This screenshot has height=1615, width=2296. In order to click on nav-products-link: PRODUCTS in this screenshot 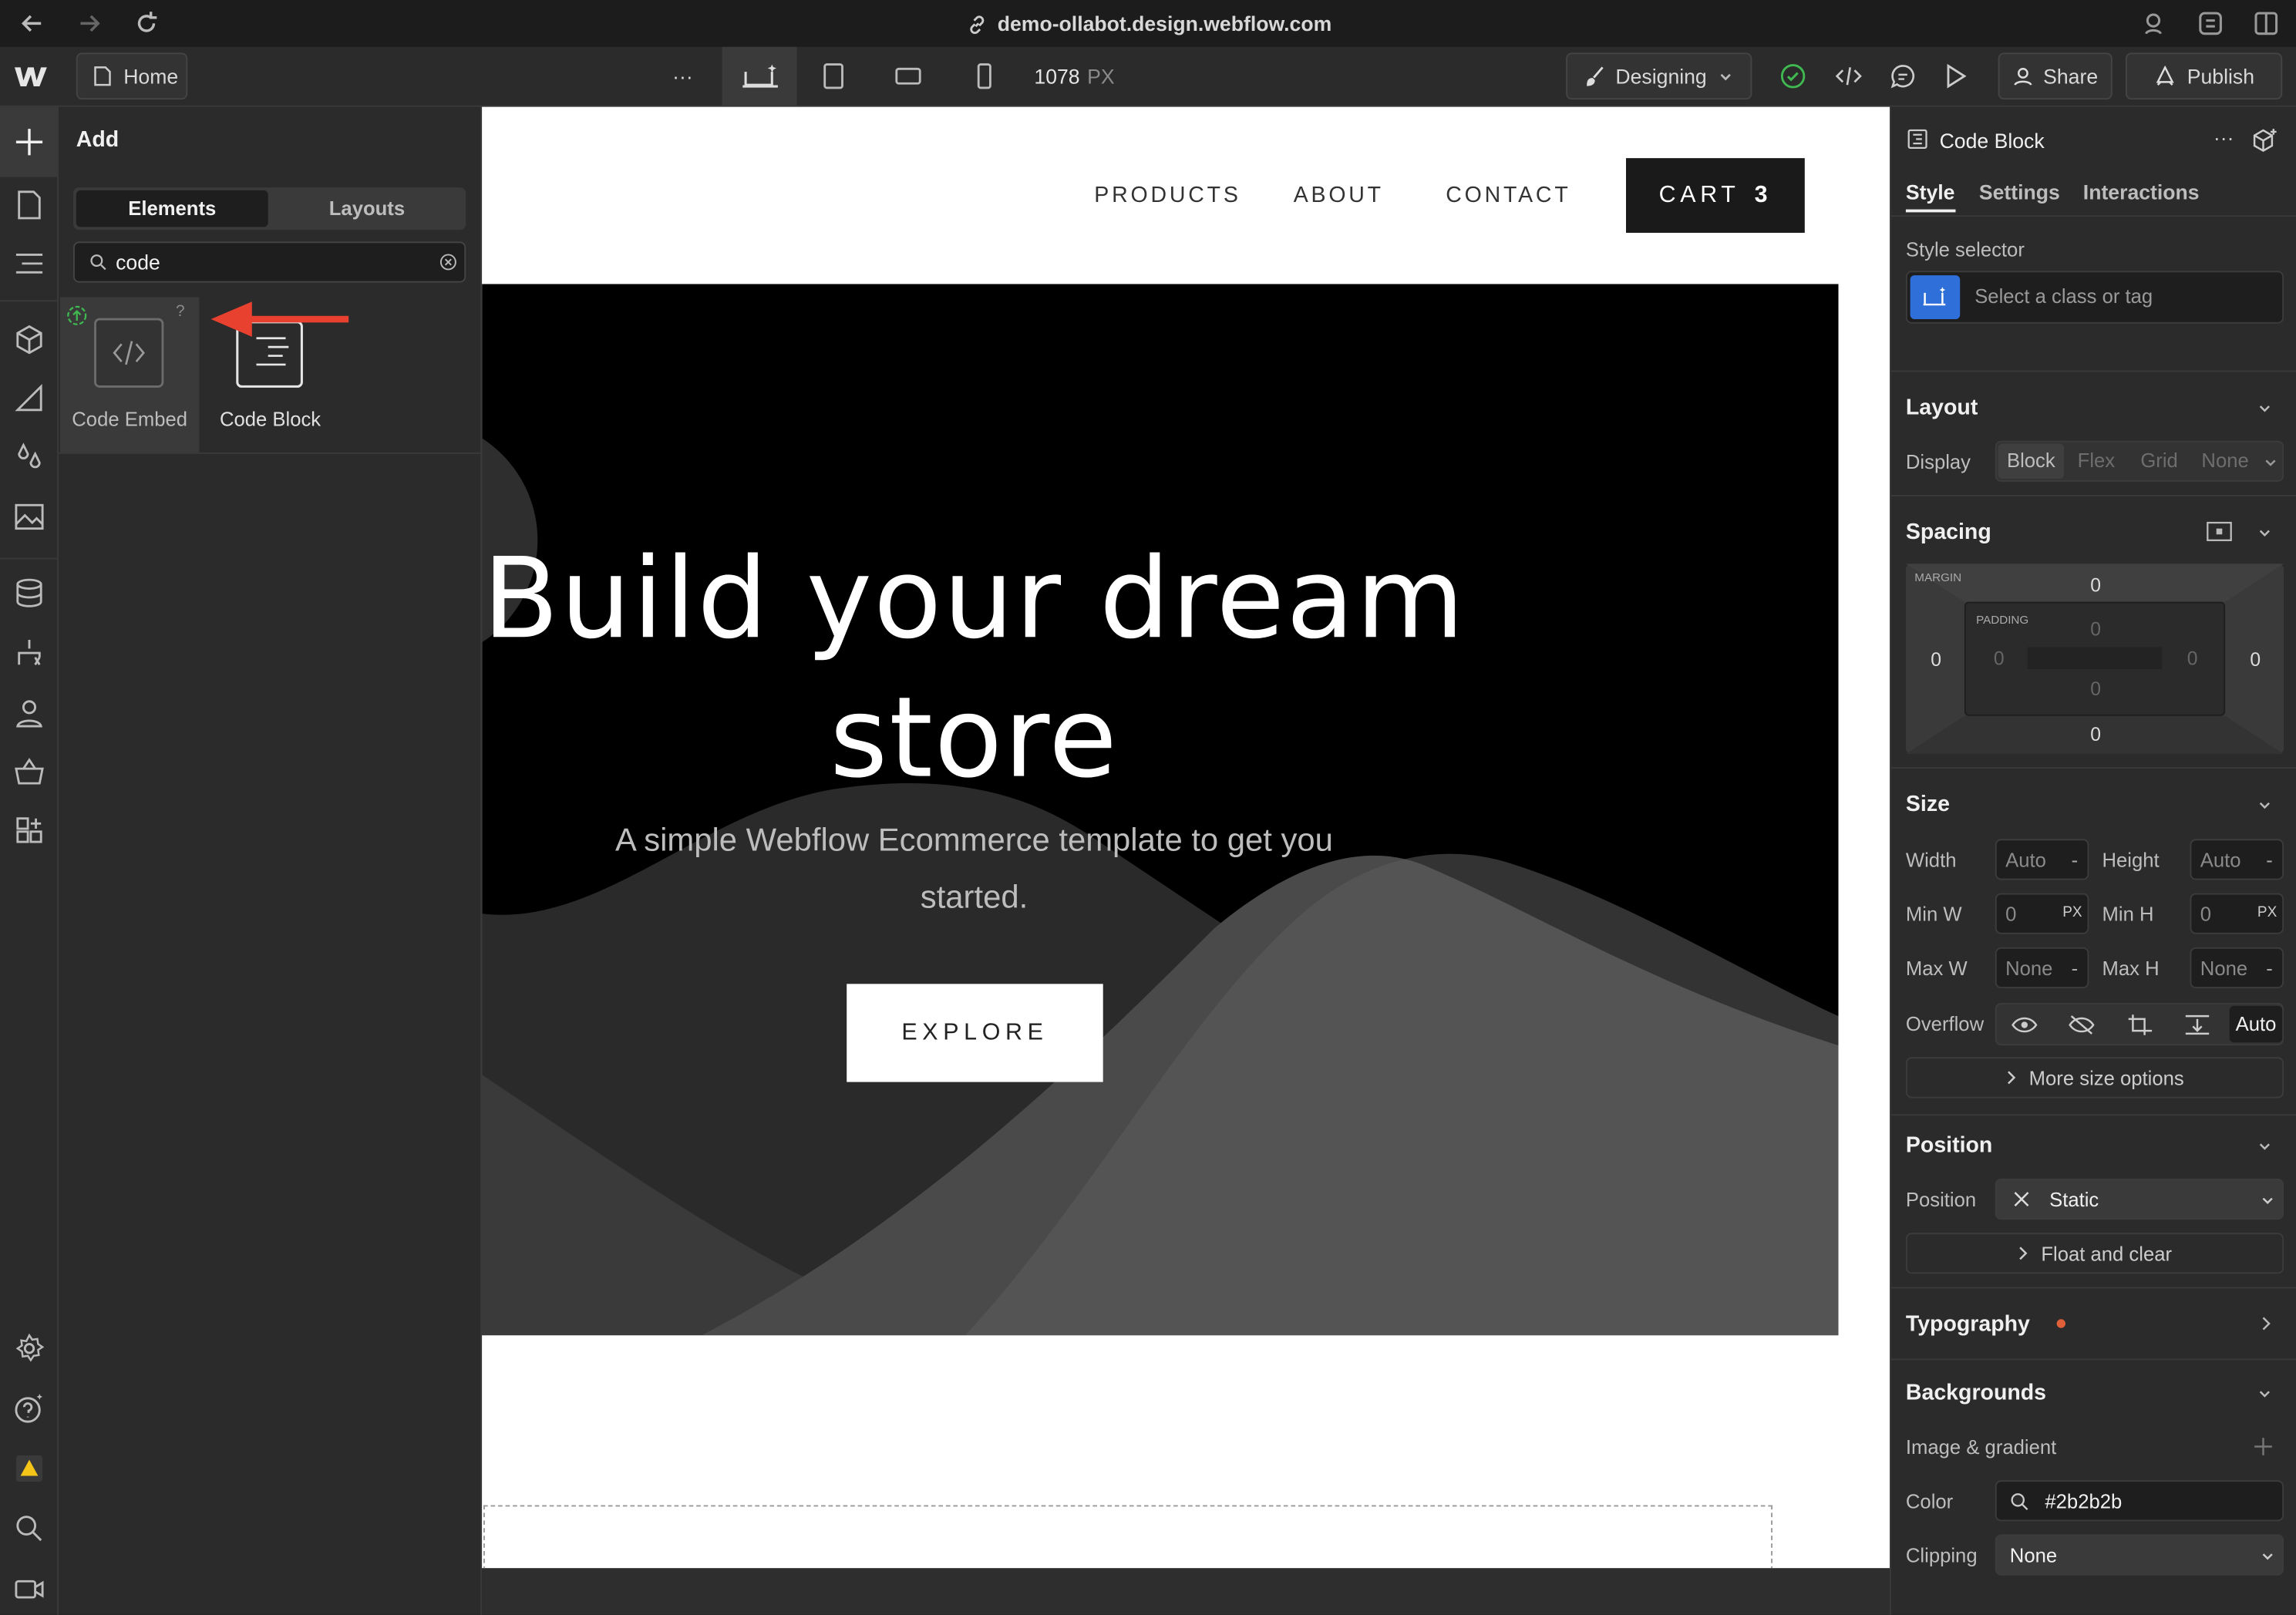, I will do `click(1167, 195)`.